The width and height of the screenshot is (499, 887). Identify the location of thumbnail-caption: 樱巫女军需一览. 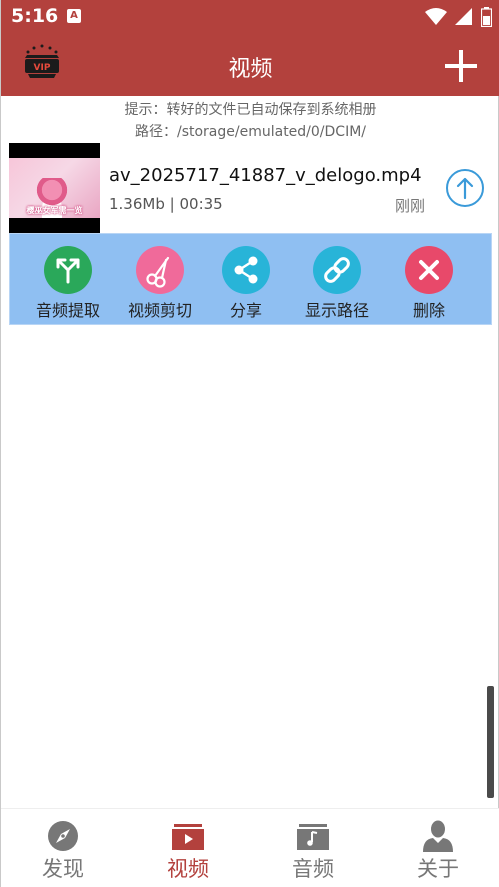
(54, 210).